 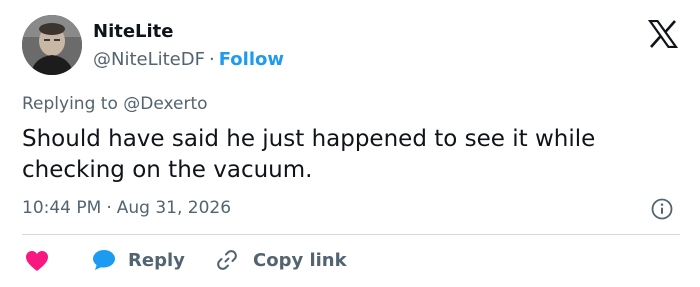 I want to click on replying-prefix: Replying to, so click(x=70, y=104).